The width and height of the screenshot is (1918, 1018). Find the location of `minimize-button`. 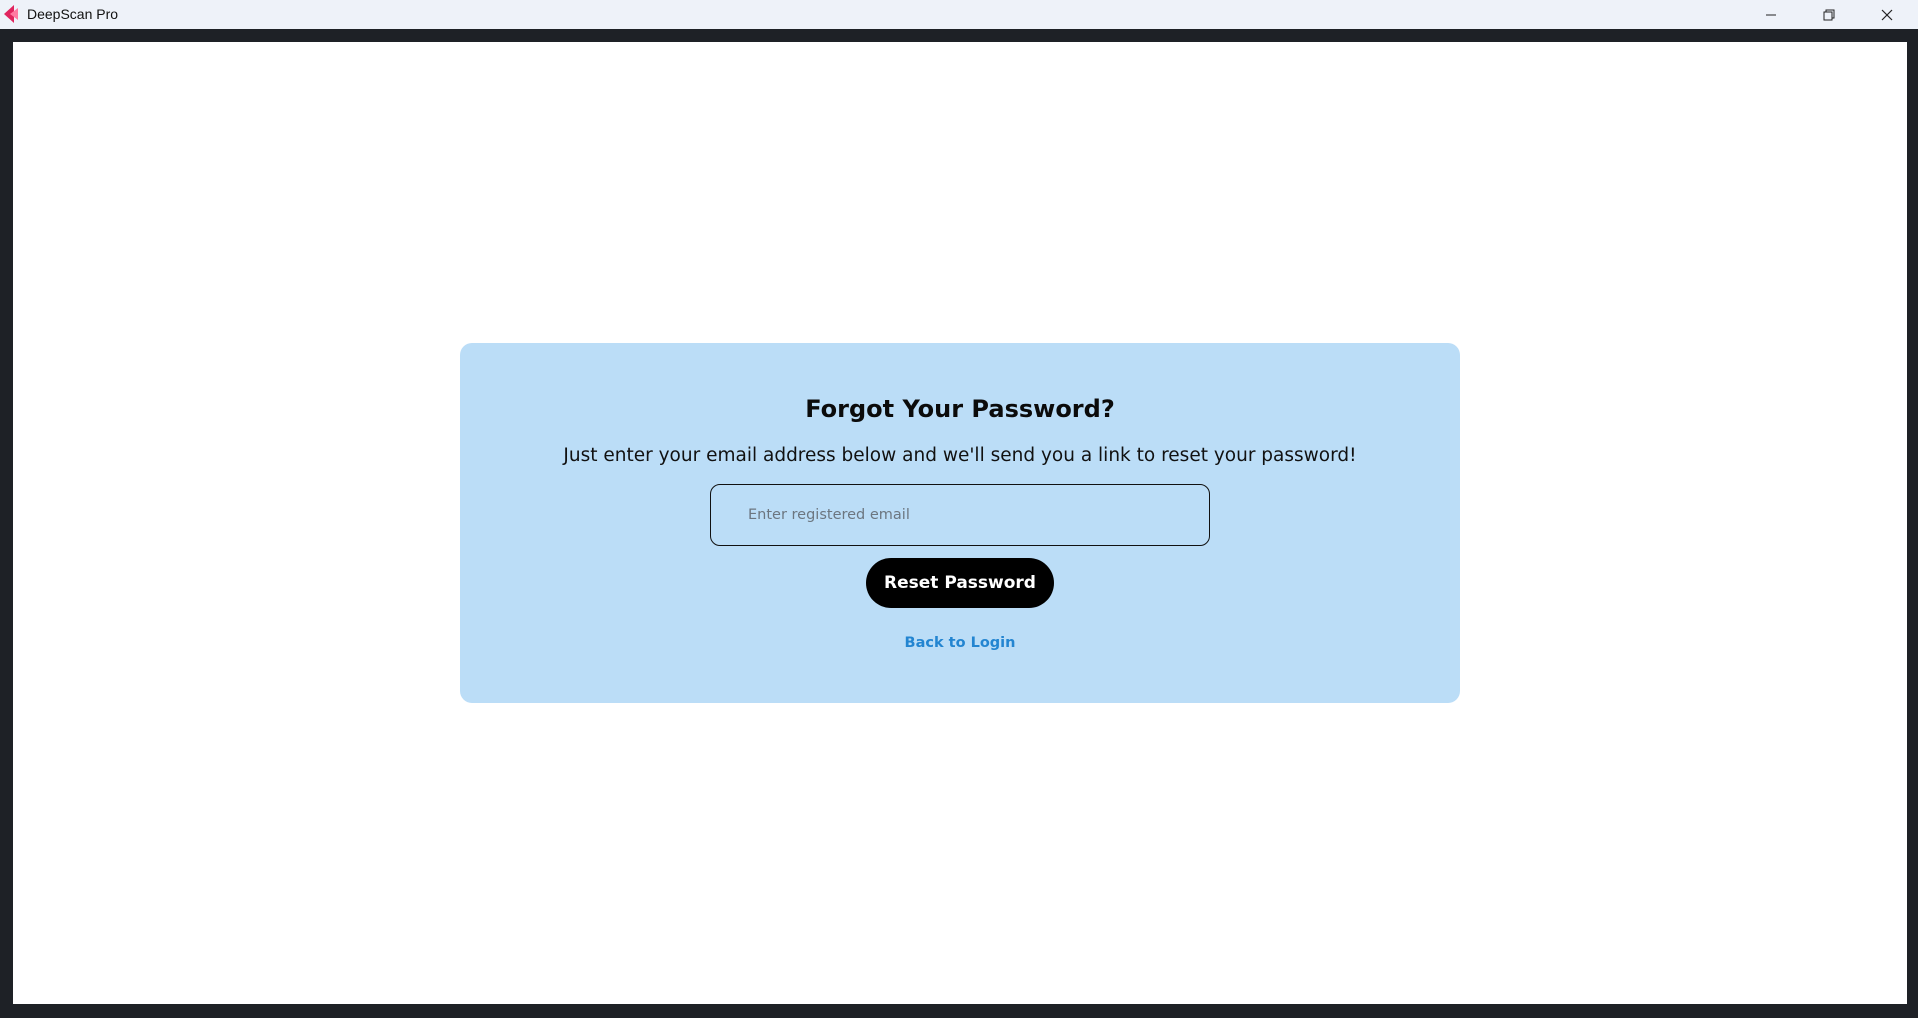

minimize-button is located at coordinates (1771, 14).